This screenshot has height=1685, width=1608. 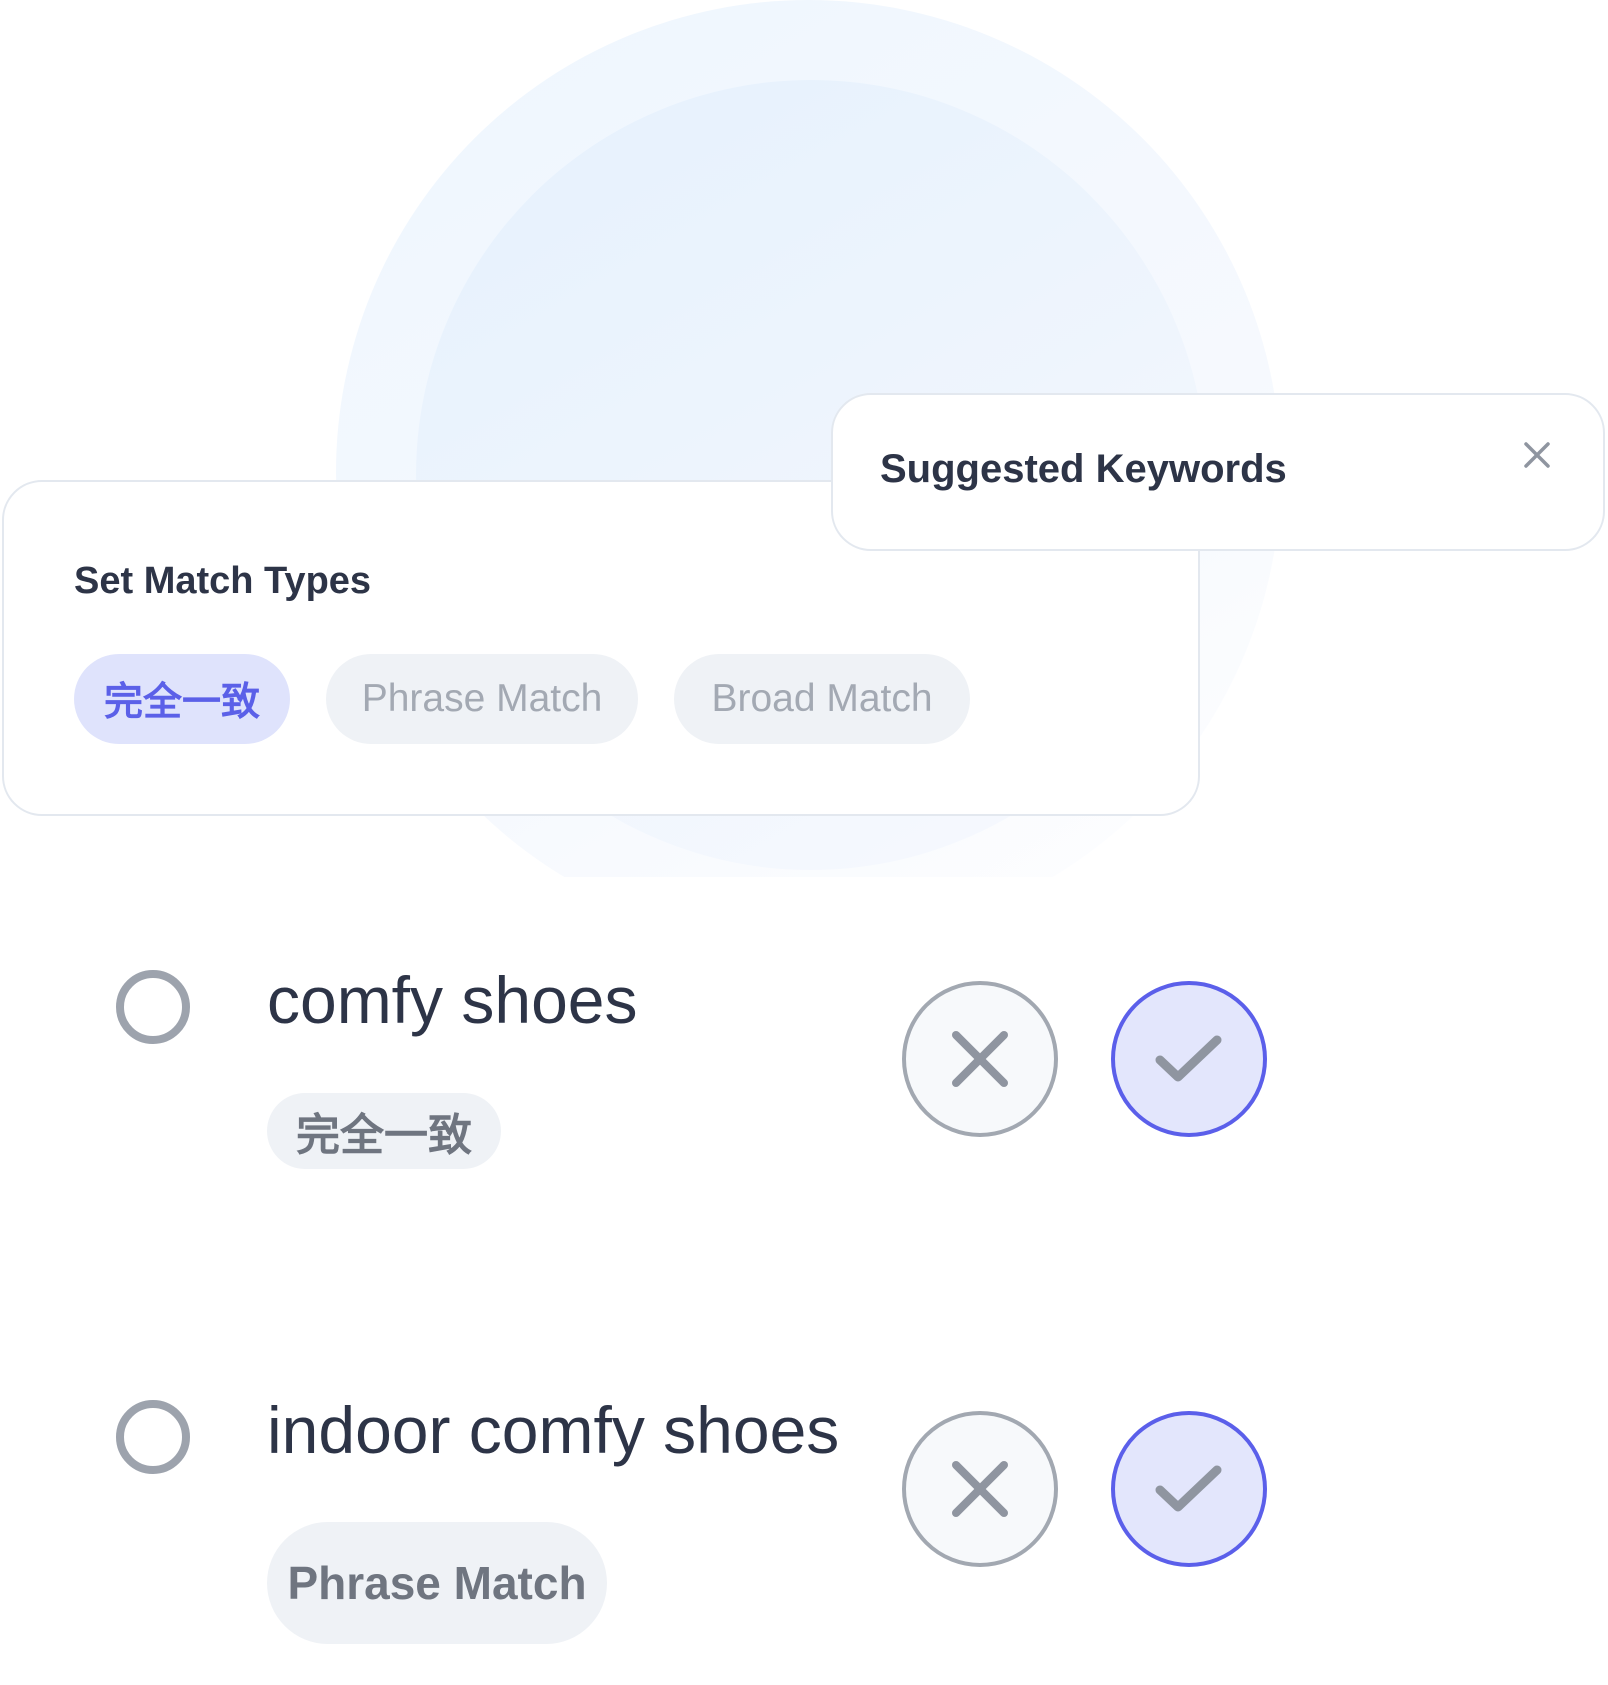 I want to click on suggested-keywords-title: Suggested Keywords, so click(x=1083, y=469).